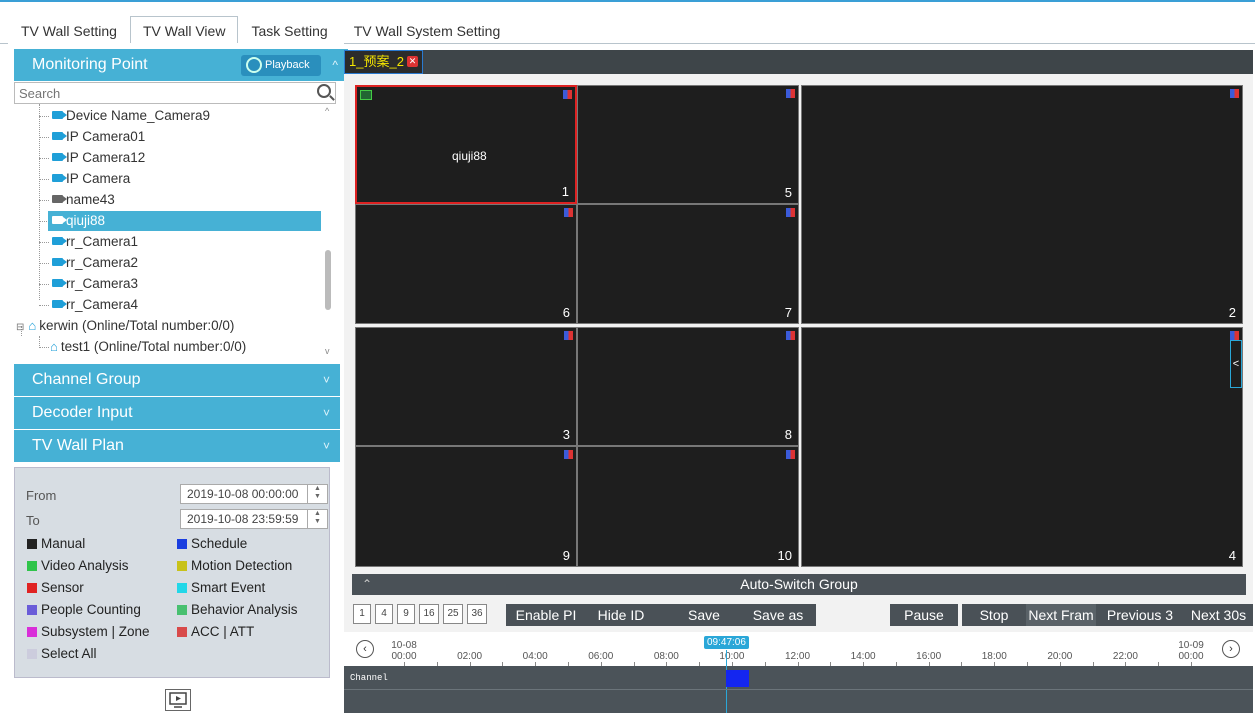  I want to click on playback-button: Playback, so click(281, 65).